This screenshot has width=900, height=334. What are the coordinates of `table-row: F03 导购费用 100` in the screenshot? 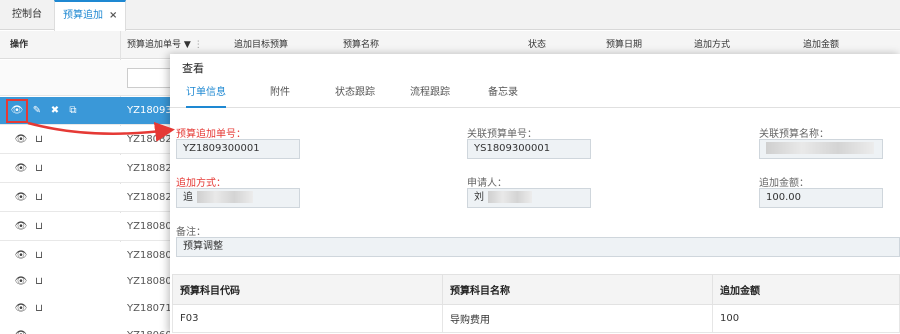 It's located at (536, 318).